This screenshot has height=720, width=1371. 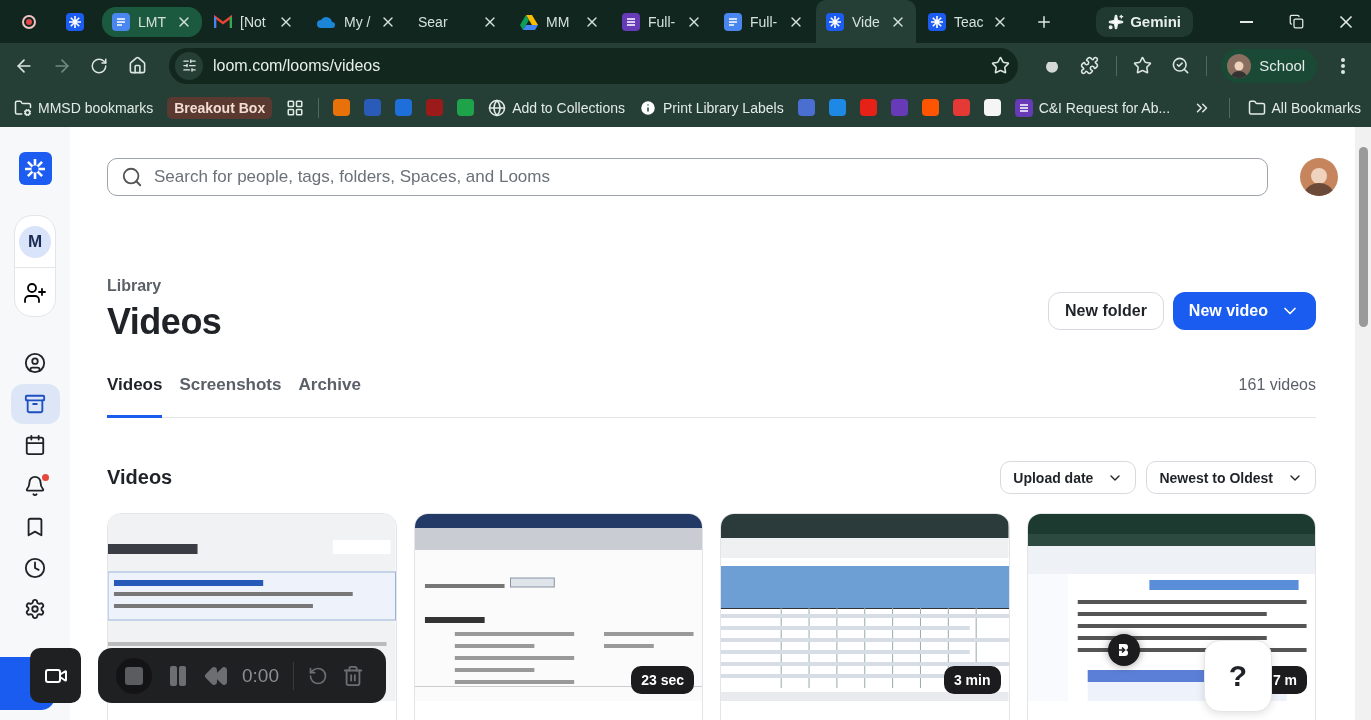 I want to click on timer: 0:00, so click(x=260, y=675).